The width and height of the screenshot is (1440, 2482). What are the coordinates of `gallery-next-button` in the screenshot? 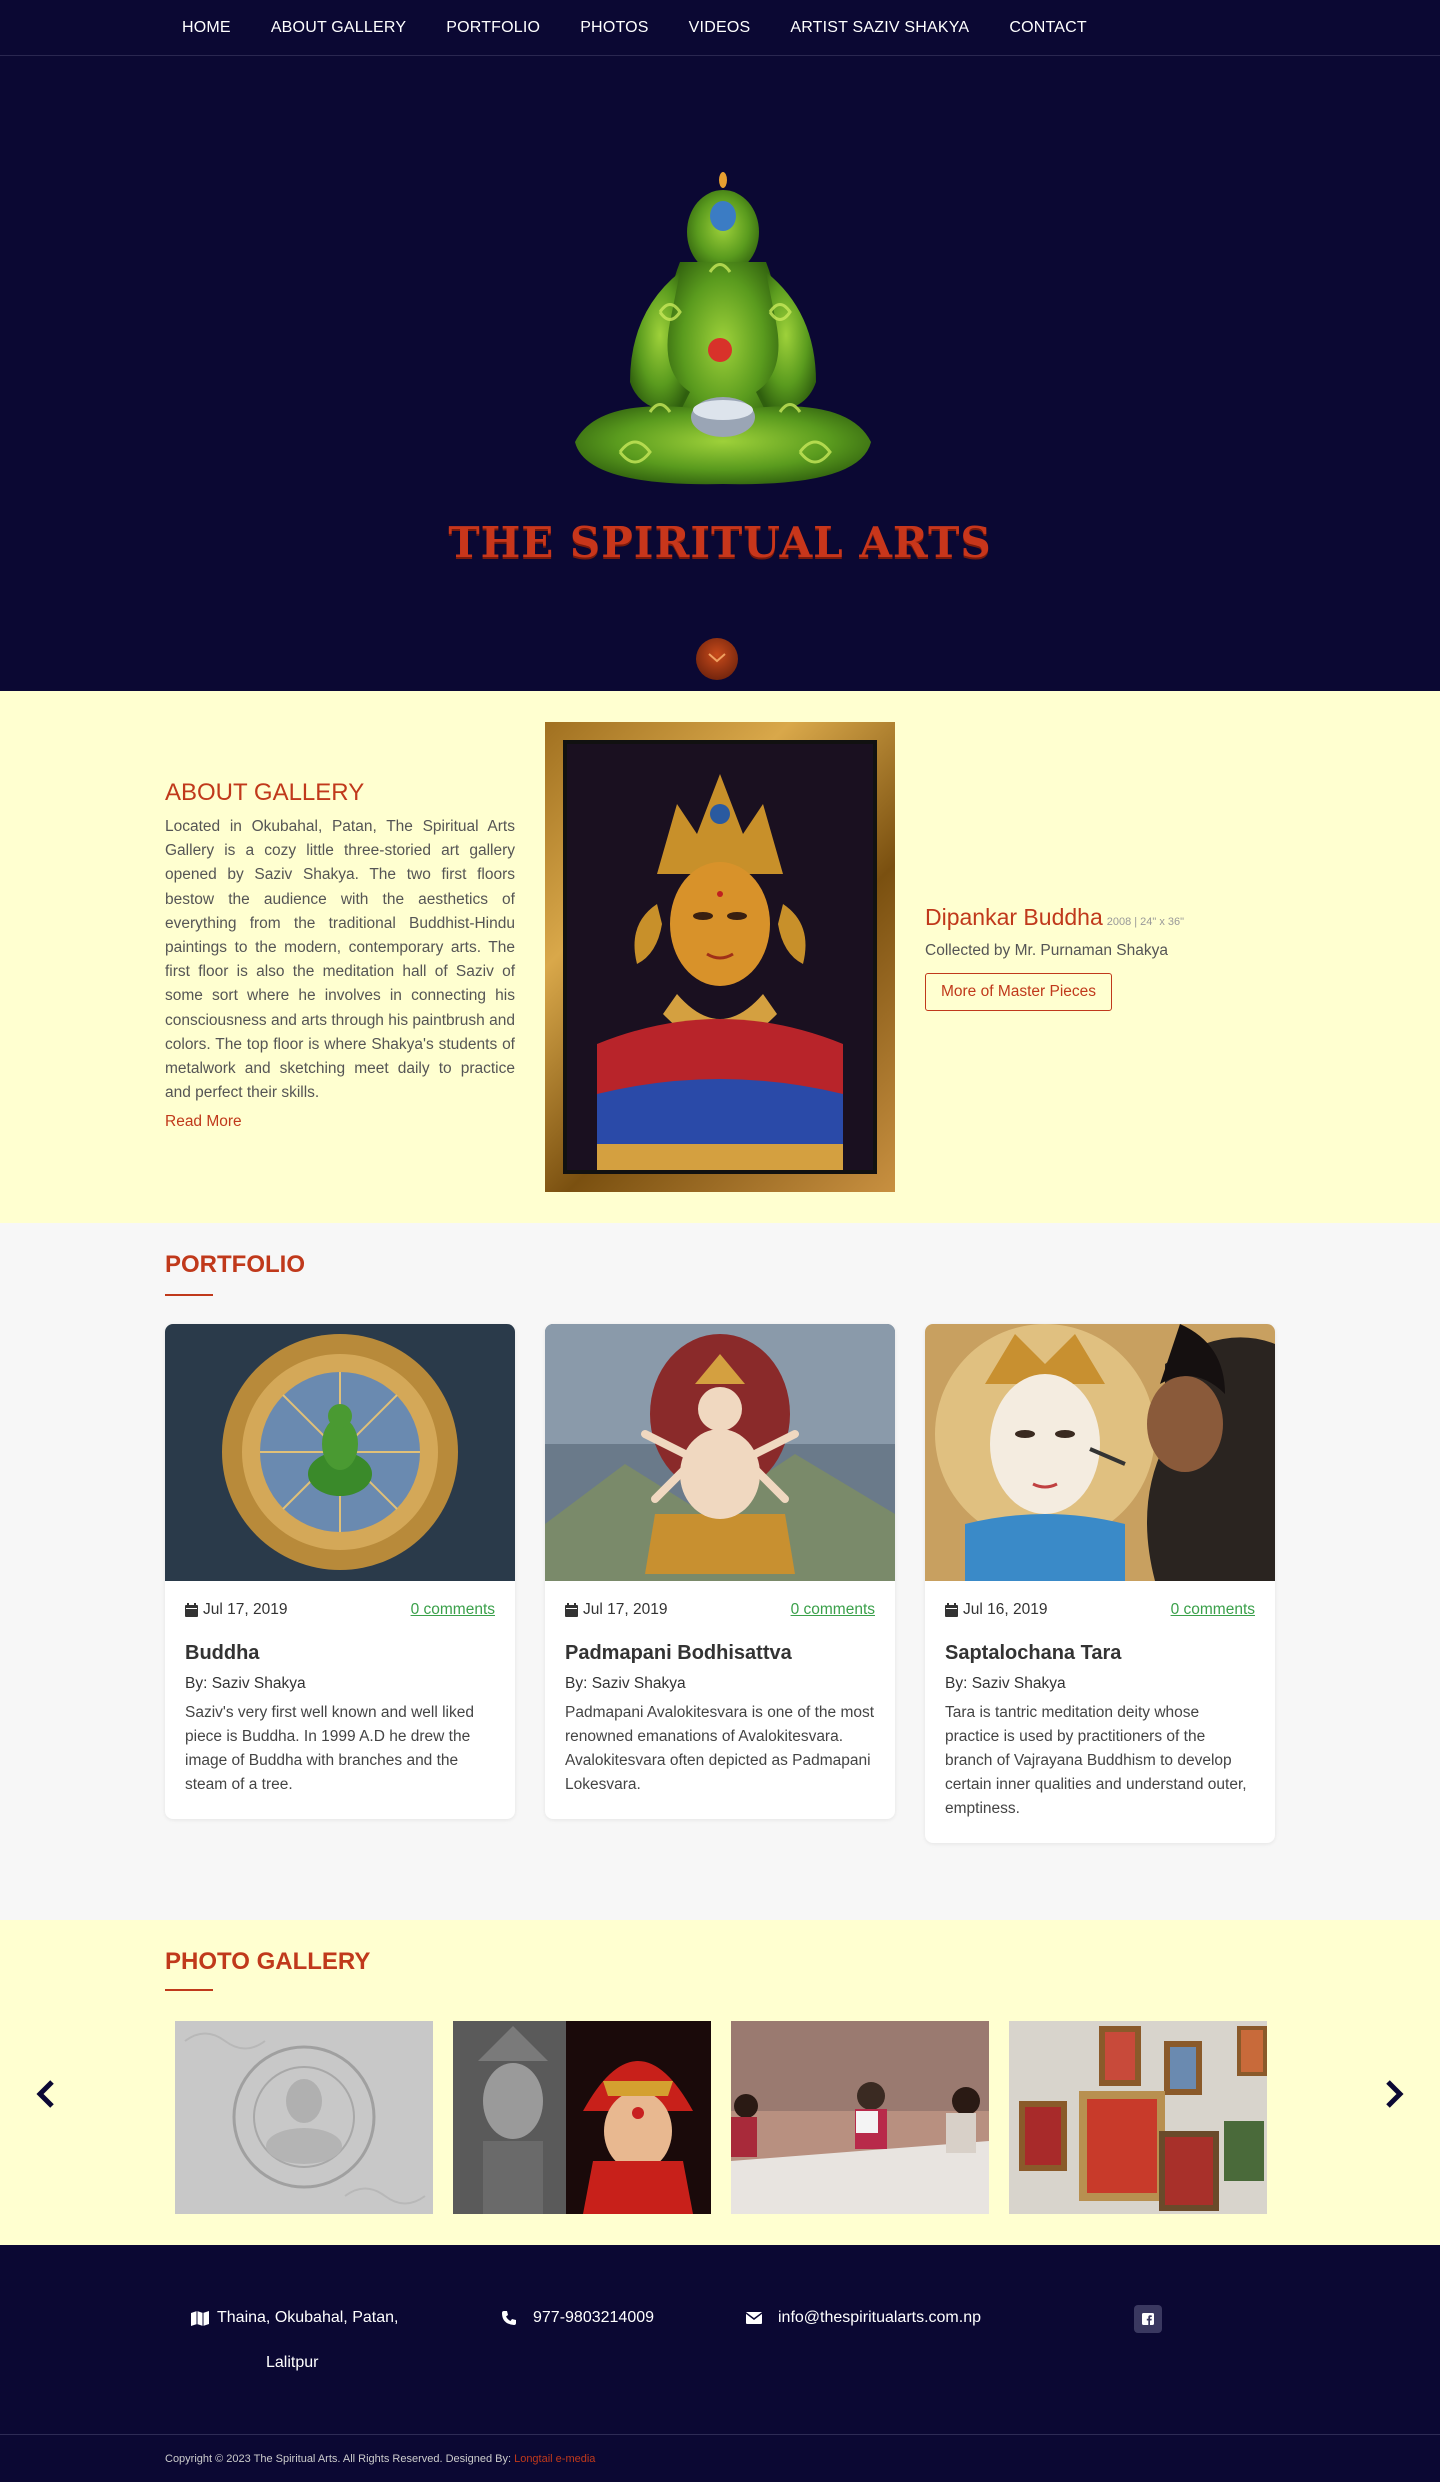 It's located at (1394, 2094).